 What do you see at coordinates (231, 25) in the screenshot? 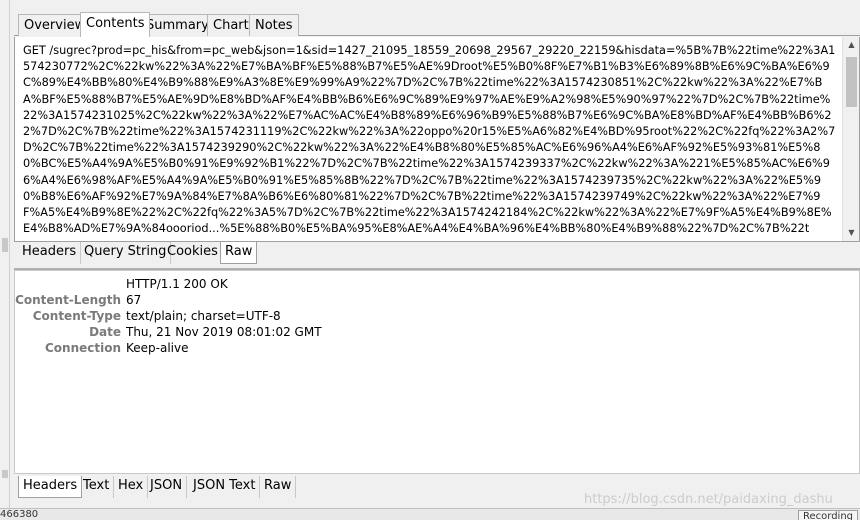
I see `tab-chart: Chart` at bounding box center [231, 25].